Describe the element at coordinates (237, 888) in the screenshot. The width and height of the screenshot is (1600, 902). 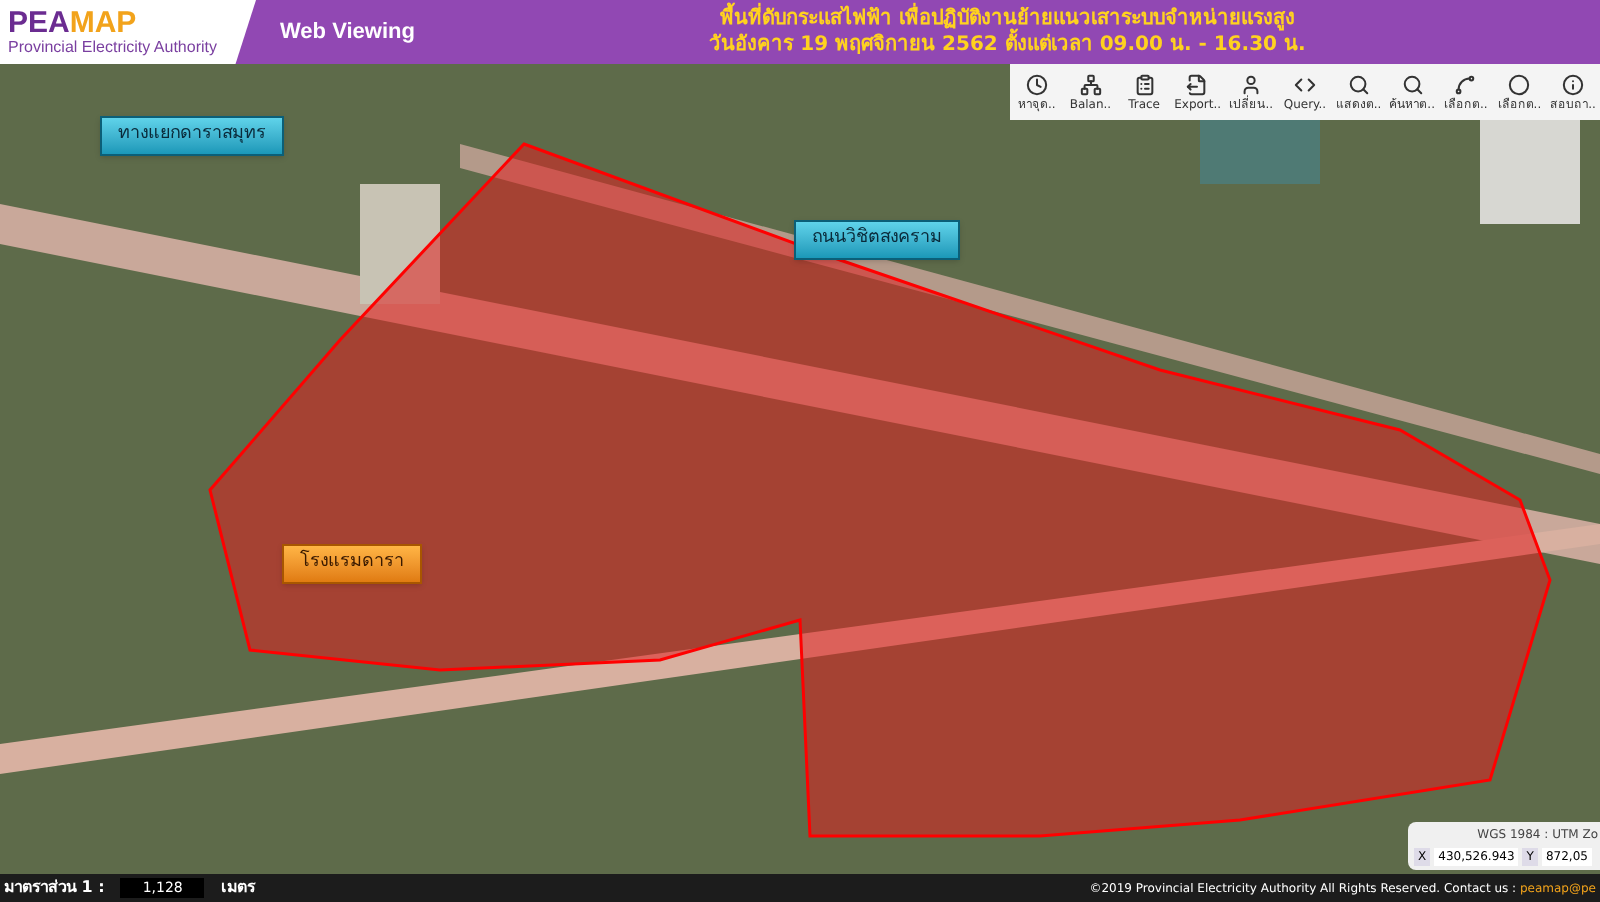
I see `scale-unit: เมตร` at that location.